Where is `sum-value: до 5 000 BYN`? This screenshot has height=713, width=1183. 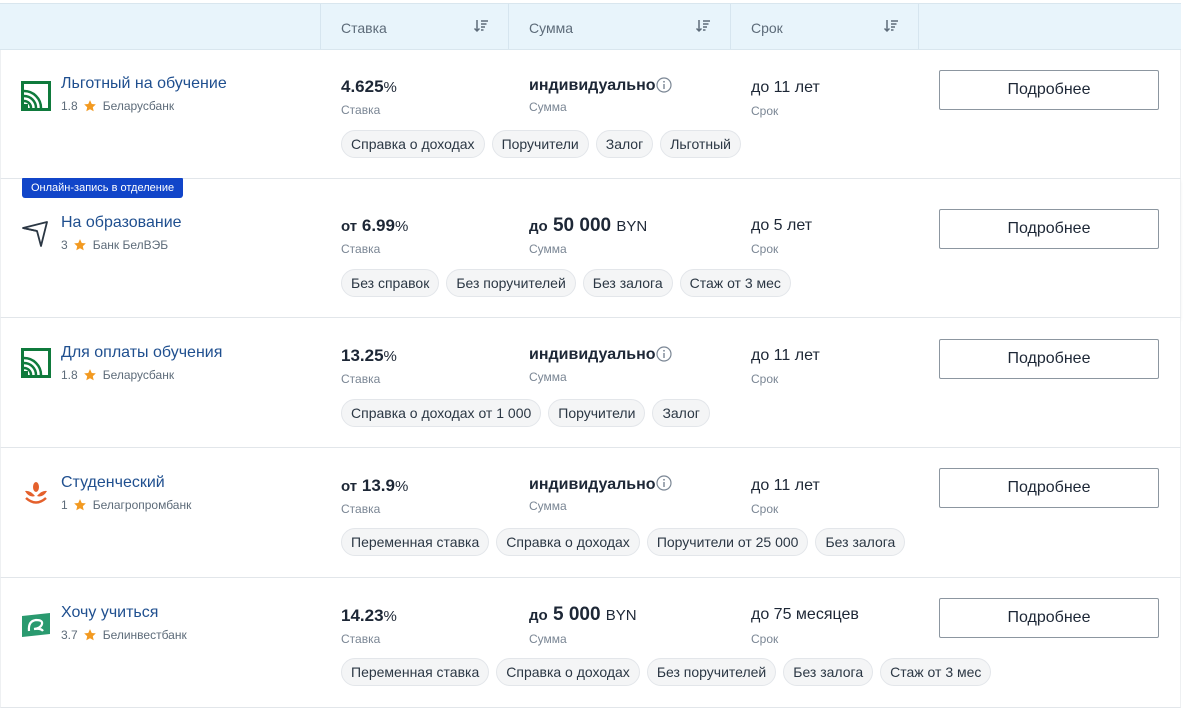
sum-value: до 5 000 BYN is located at coordinates (583, 614).